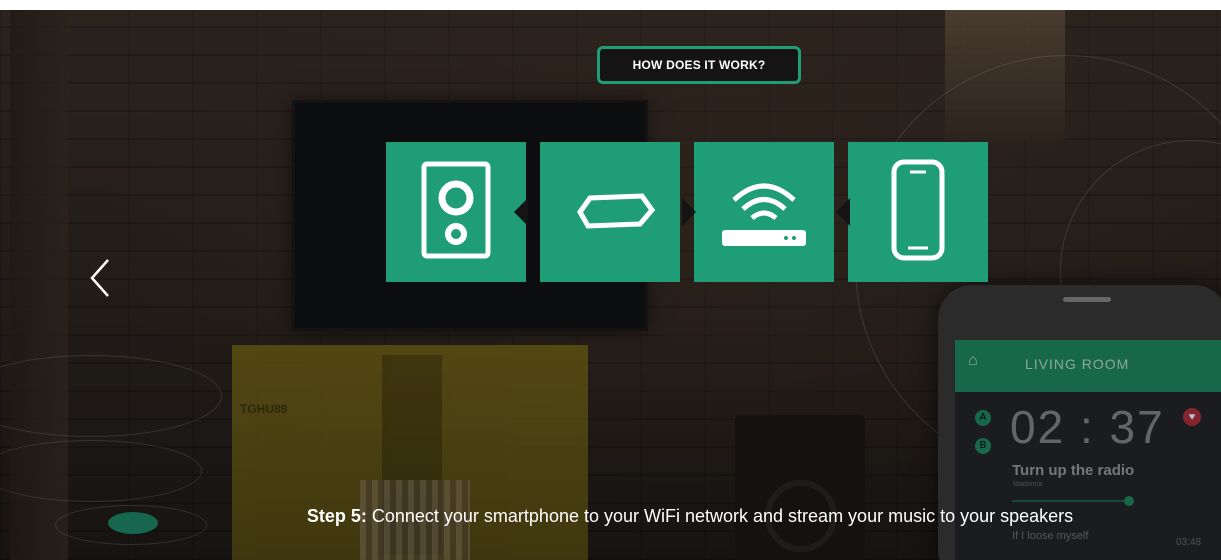  I want to click on speaker-icon, so click(456, 210).